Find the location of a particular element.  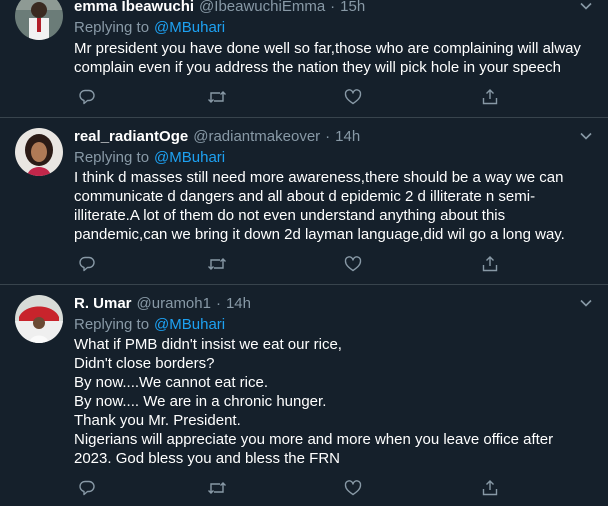

display-name: R. Umar is located at coordinates (103, 303).